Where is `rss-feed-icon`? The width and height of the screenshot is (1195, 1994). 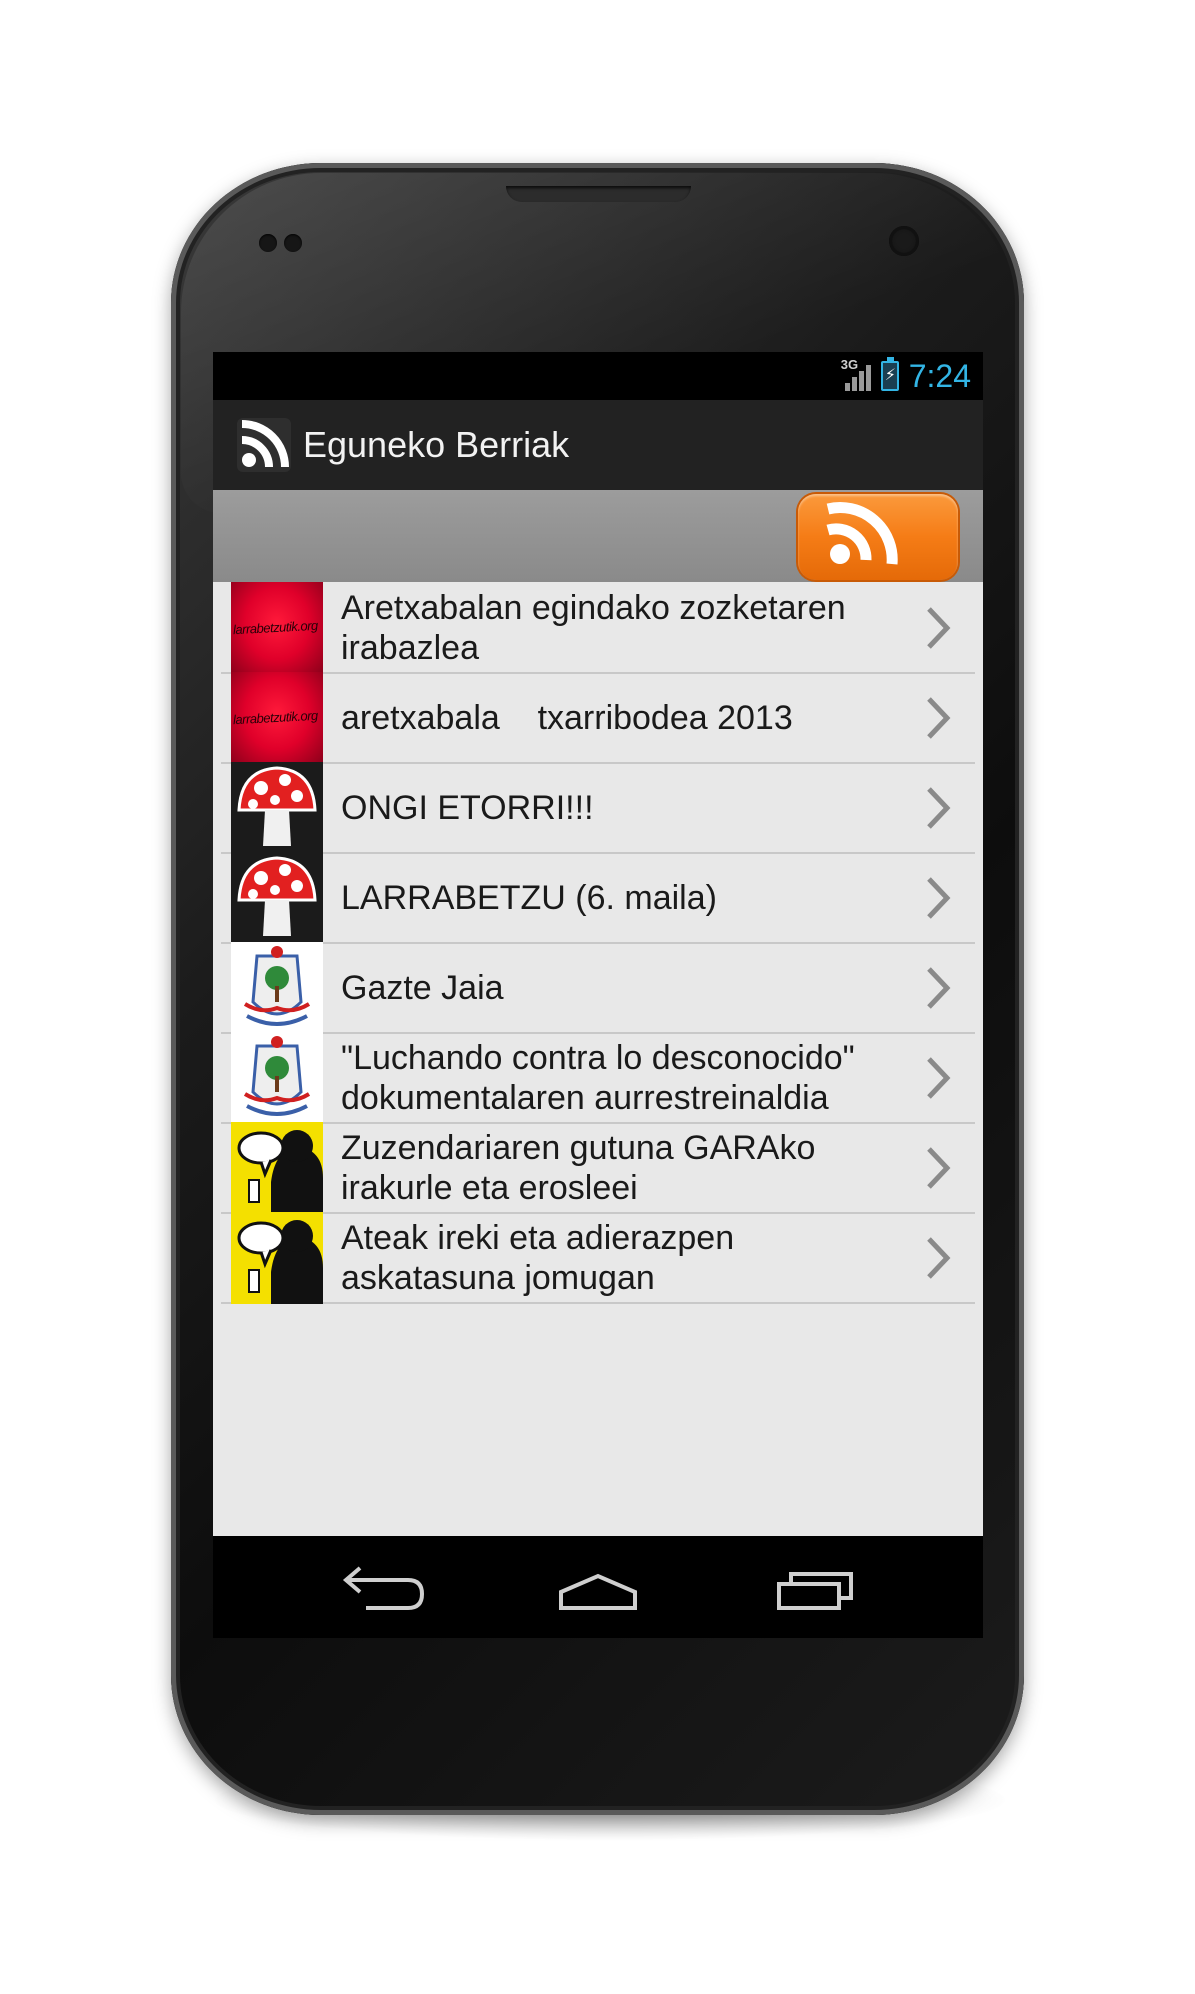 rss-feed-icon is located at coordinates (264, 445).